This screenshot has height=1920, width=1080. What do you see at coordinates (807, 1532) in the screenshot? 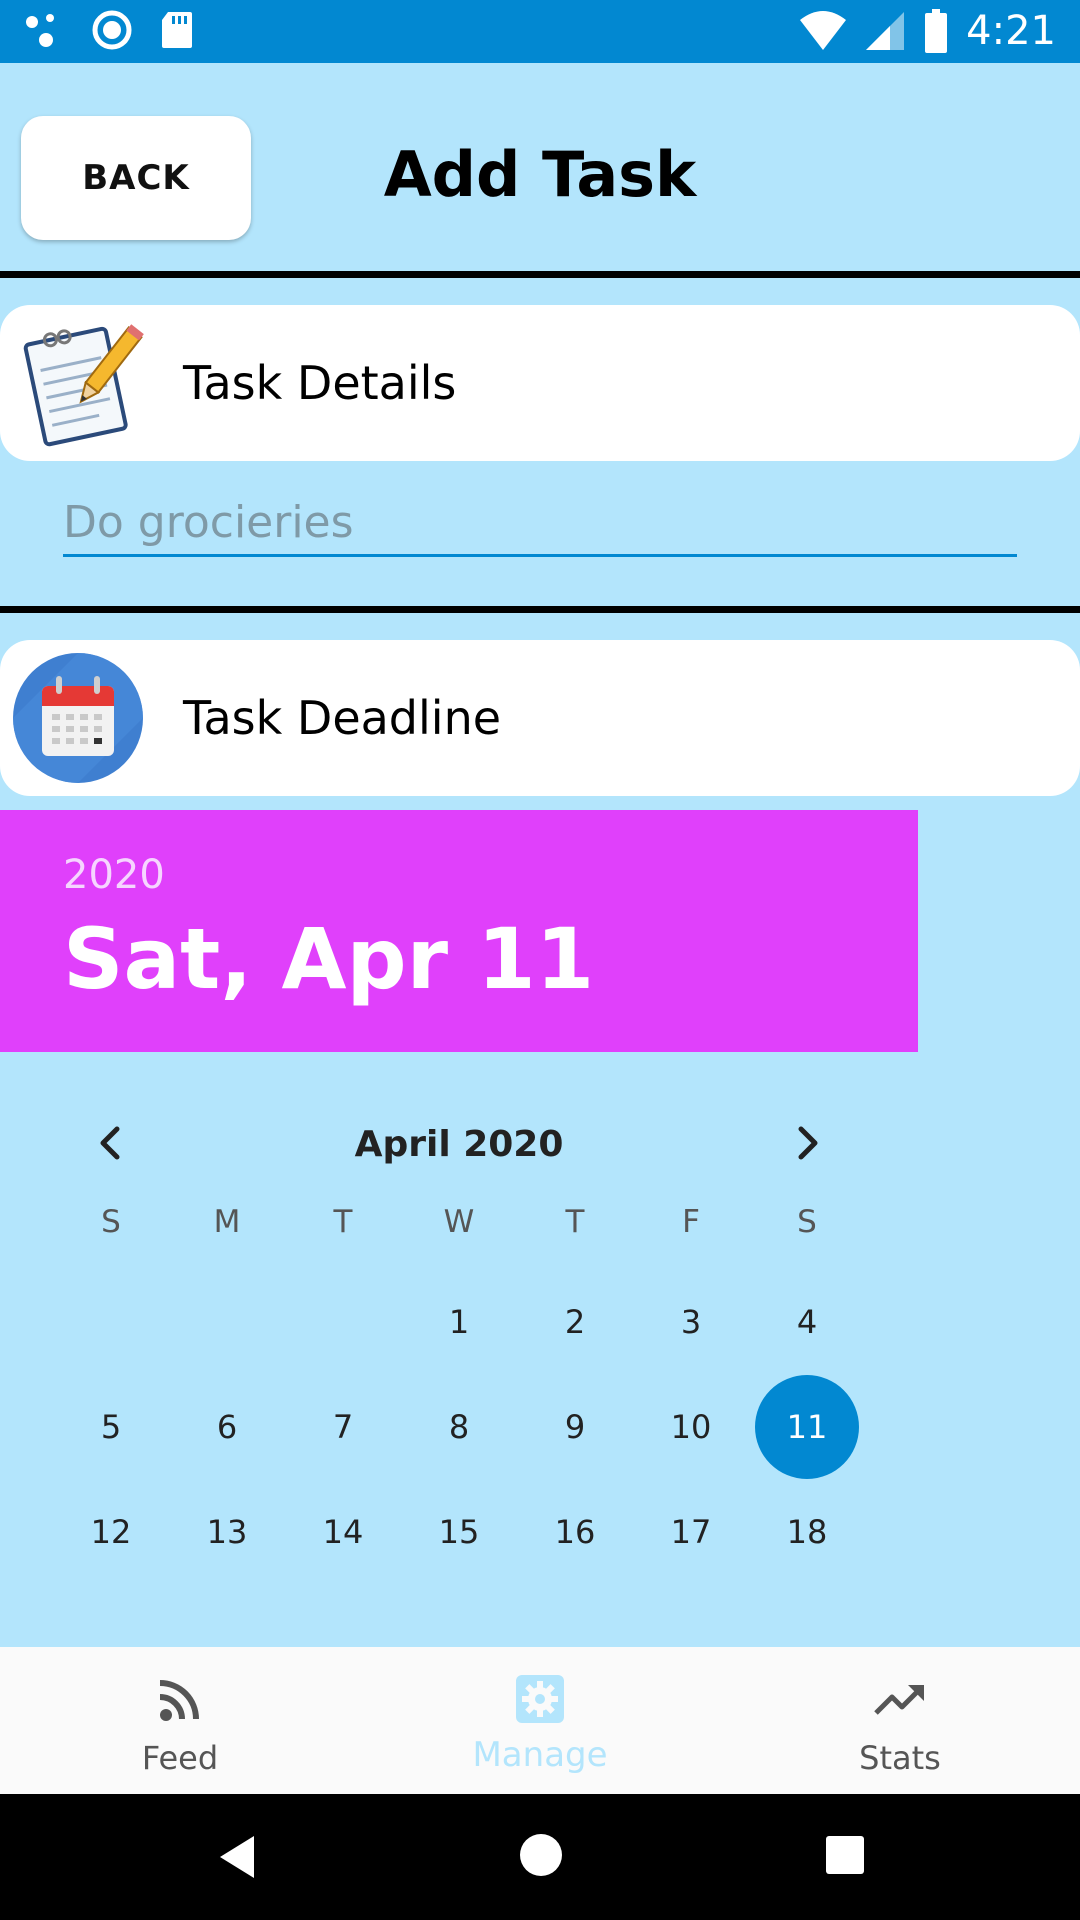
I see `calendar-day: 18` at bounding box center [807, 1532].